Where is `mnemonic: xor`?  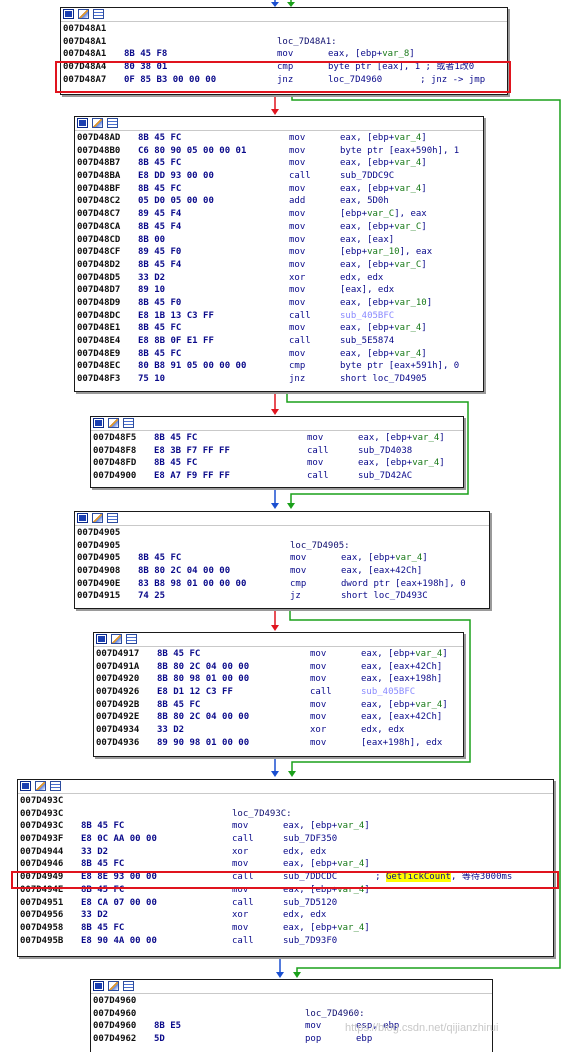
mnemonic: xor is located at coordinates (240, 915).